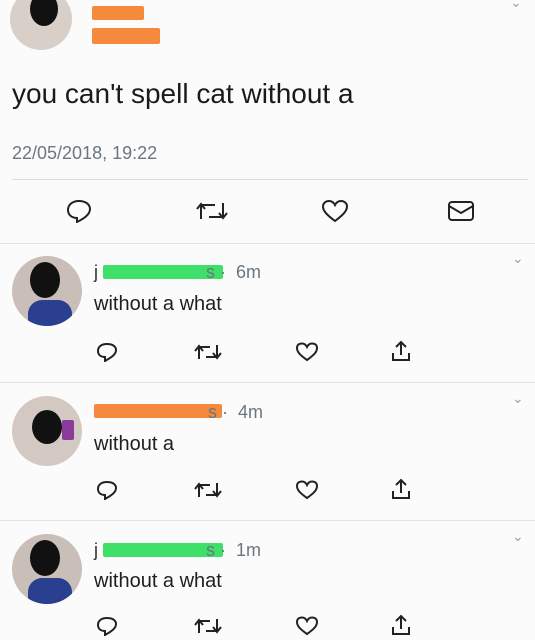  What do you see at coordinates (85, 153) in the screenshot?
I see `tweet-timestamp: 22/05/2018, 19:22` at bounding box center [85, 153].